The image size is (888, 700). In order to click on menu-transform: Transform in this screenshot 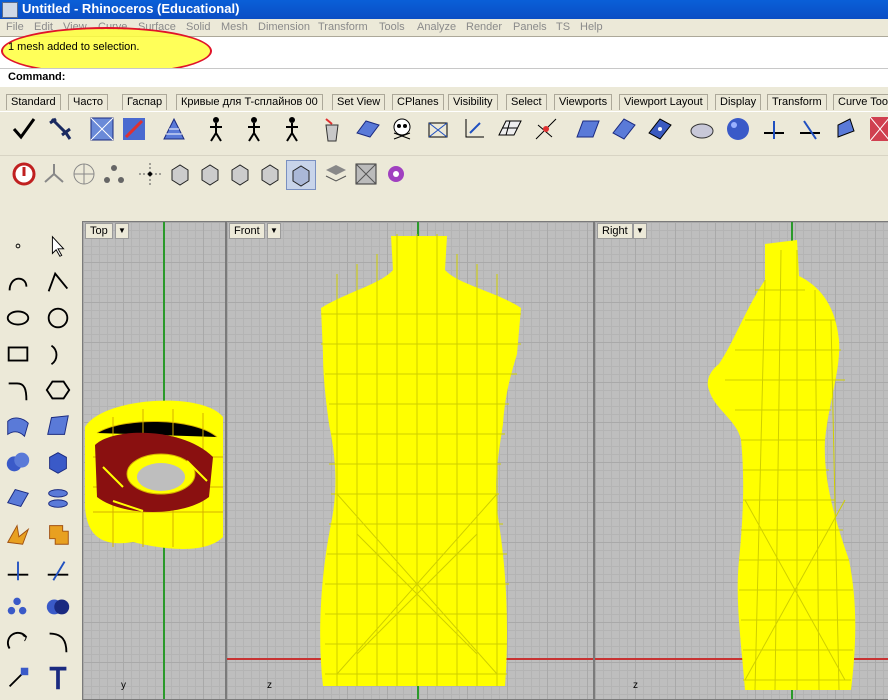, I will do `click(343, 27)`.